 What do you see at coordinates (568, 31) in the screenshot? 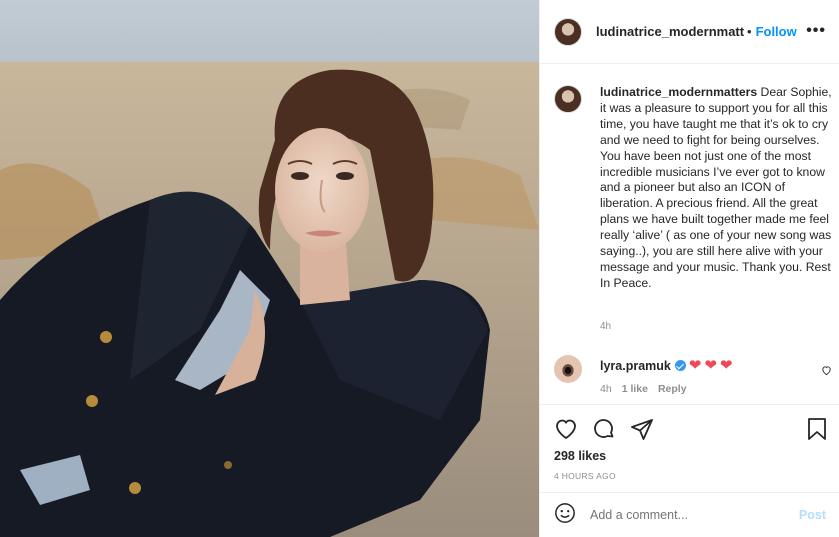
I see `author-avatar` at bounding box center [568, 31].